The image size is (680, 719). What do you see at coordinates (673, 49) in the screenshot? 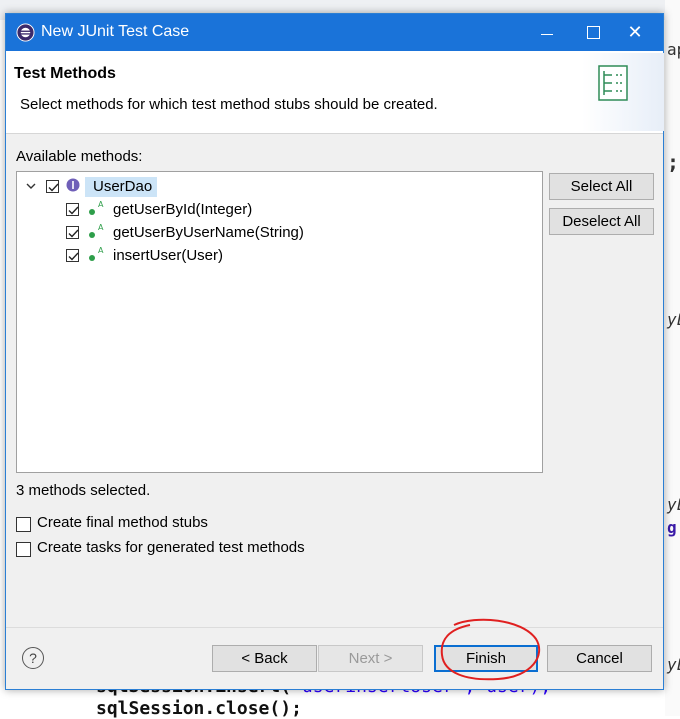
I see `bg-char: ap` at bounding box center [673, 49].